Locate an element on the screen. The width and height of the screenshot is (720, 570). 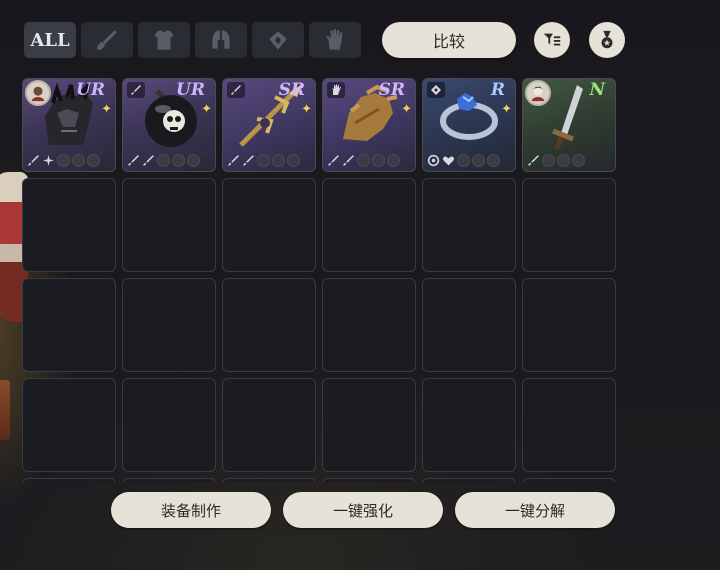
tab-weapon is located at coordinates (107, 40).